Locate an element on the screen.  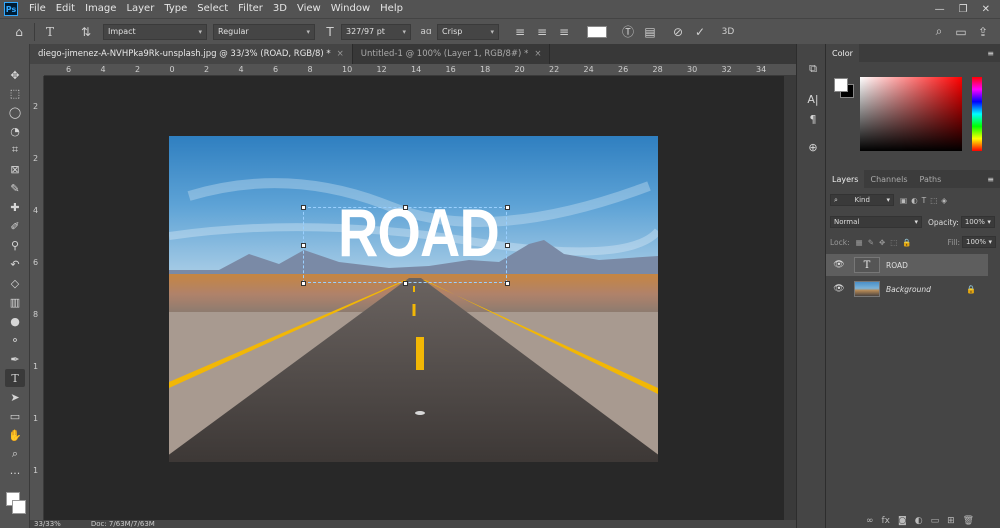
tab-color: Color is located at coordinates (842, 53).